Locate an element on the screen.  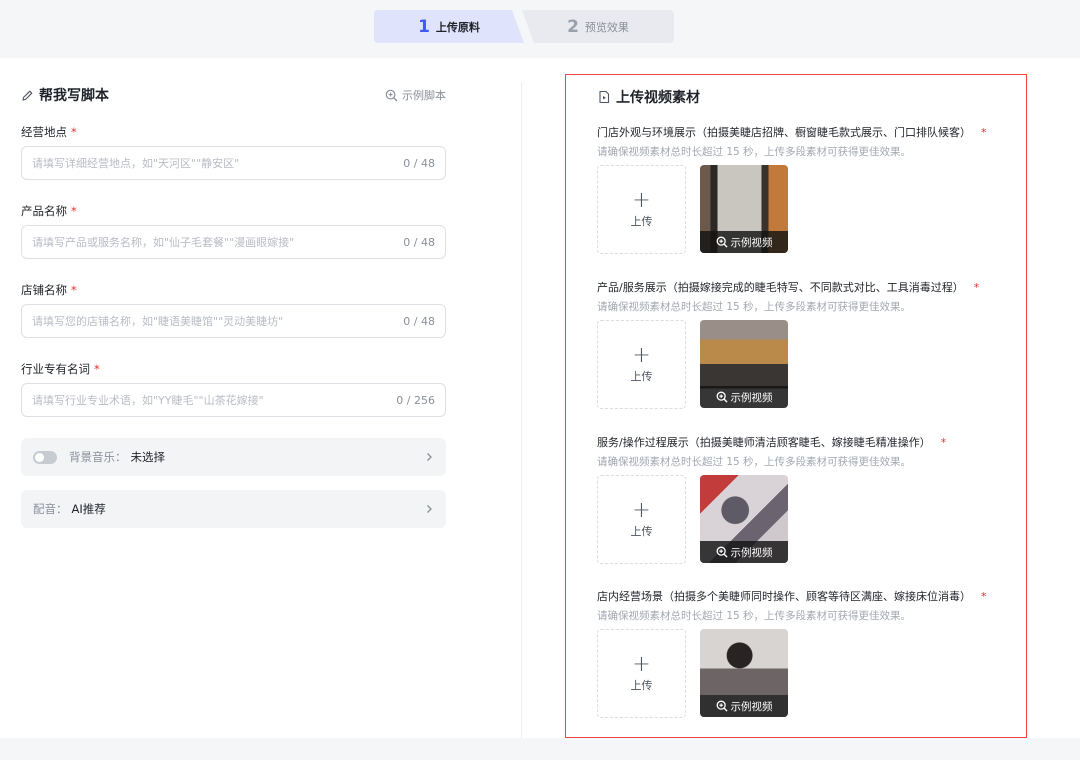
field-label-text: 行业专有名词 is located at coordinates (55, 369).